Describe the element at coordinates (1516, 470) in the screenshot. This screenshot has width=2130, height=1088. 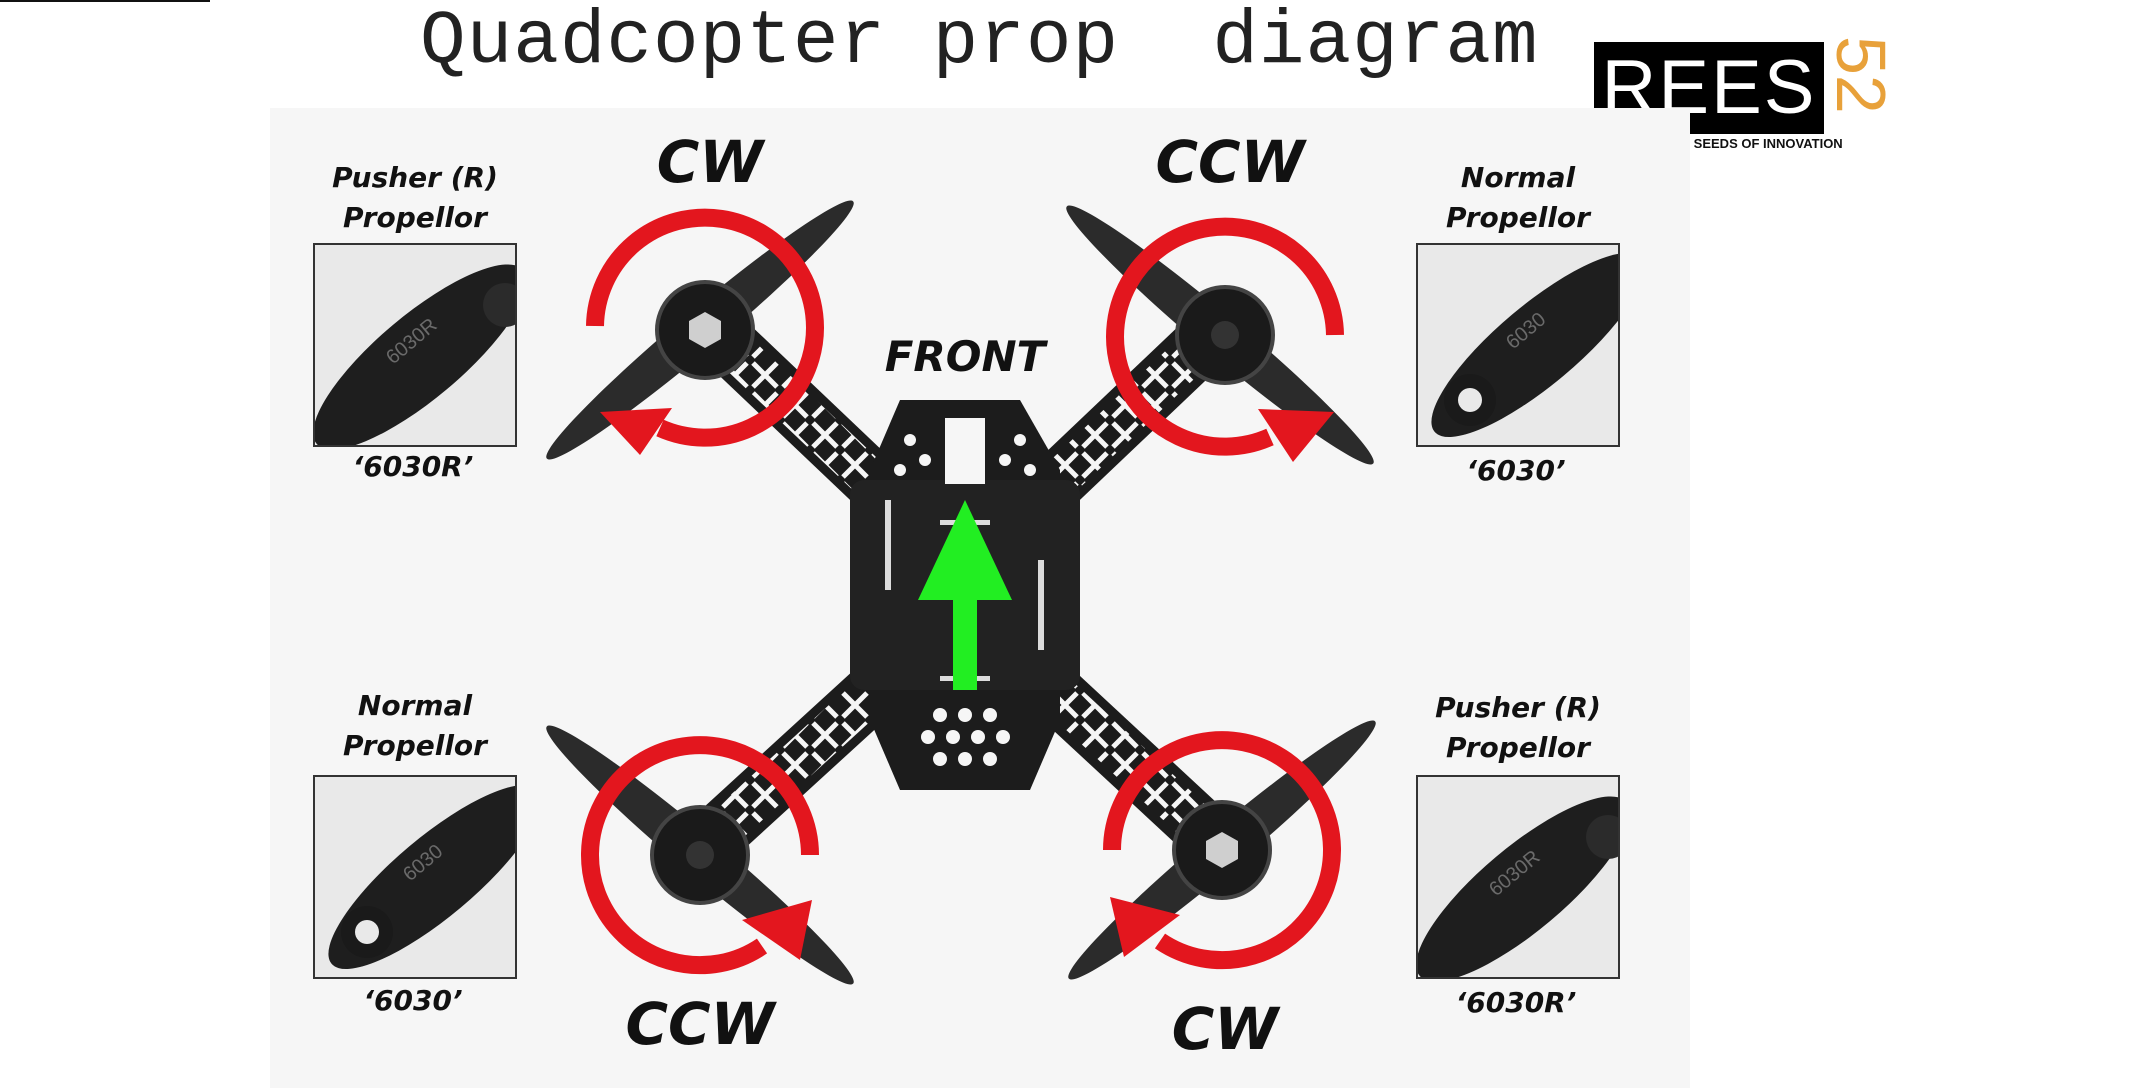
I see `prop-code-top-right: ‘6030’` at that location.